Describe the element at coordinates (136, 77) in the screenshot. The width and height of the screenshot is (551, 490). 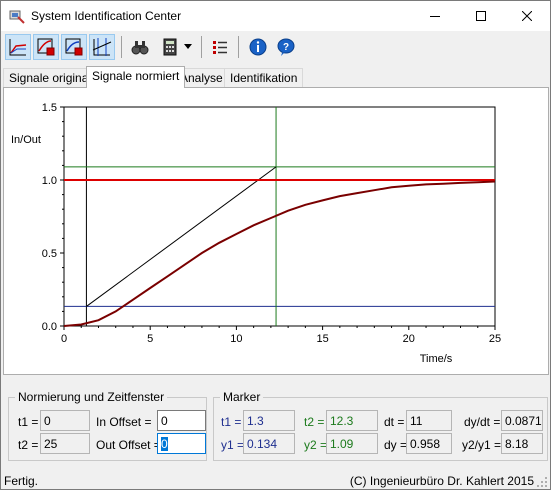
I see `tab-signale-normiert: Signale normiert` at that location.